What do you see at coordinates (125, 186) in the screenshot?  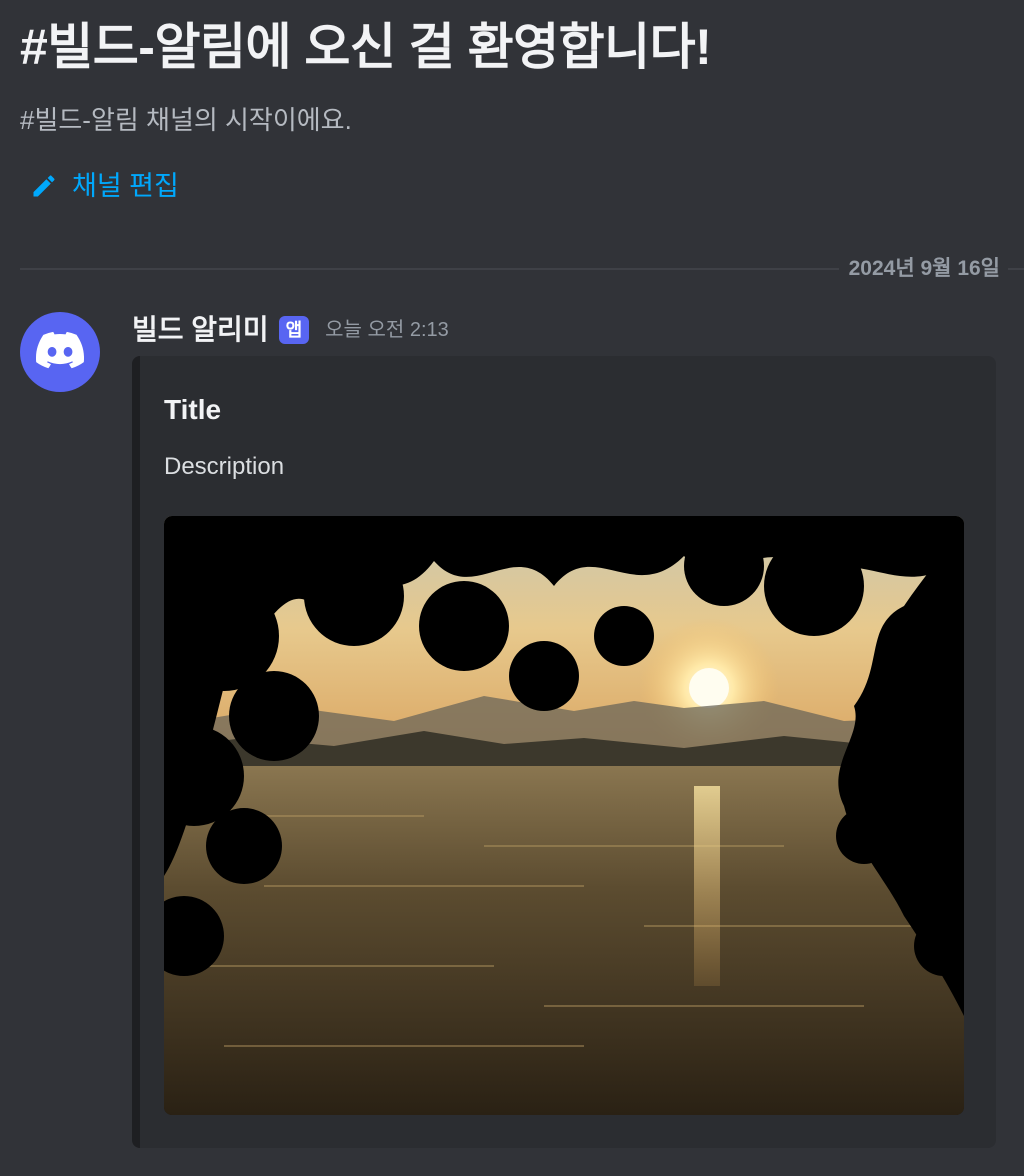 I see `edit-channel-label: 채널 편집` at bounding box center [125, 186].